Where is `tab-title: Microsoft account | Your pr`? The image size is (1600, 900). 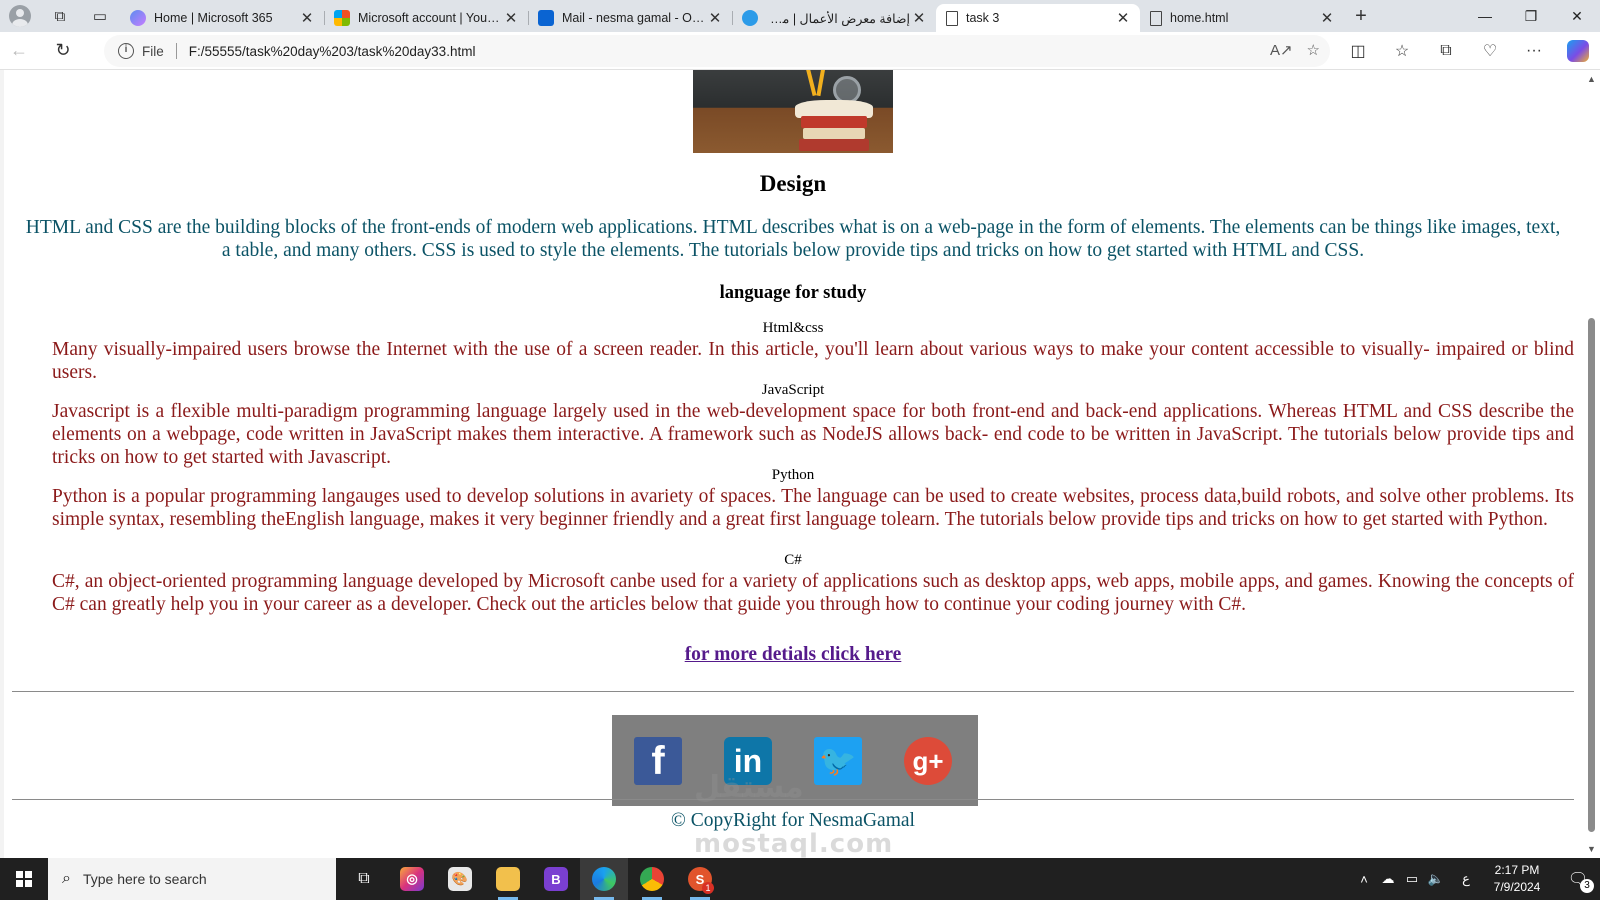
tab-title: Microsoft account | Your pr is located at coordinates (430, 18).